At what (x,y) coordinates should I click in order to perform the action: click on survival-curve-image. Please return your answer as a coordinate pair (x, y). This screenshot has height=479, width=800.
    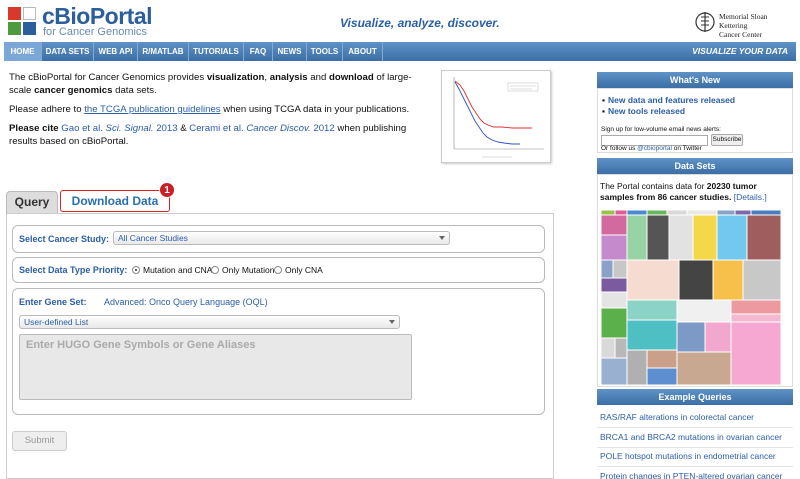
    Looking at the image, I should click on (498, 117).